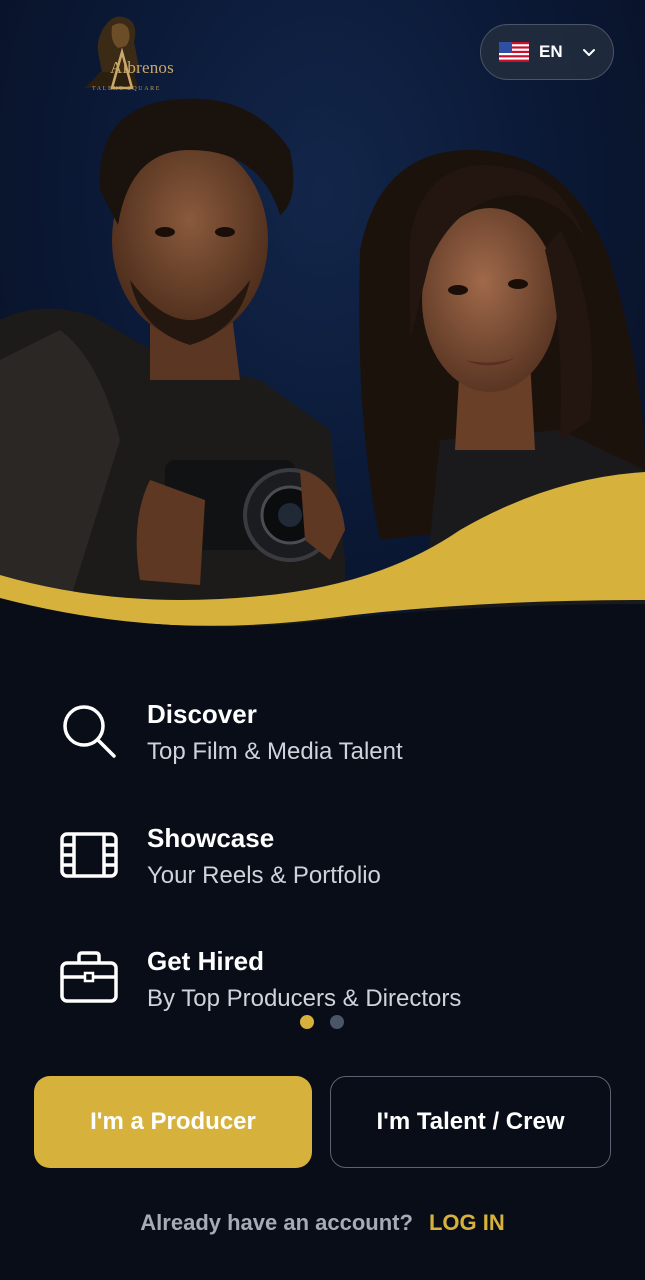 The image size is (645, 1280). What do you see at coordinates (89, 855) in the screenshot?
I see `film-icon` at bounding box center [89, 855].